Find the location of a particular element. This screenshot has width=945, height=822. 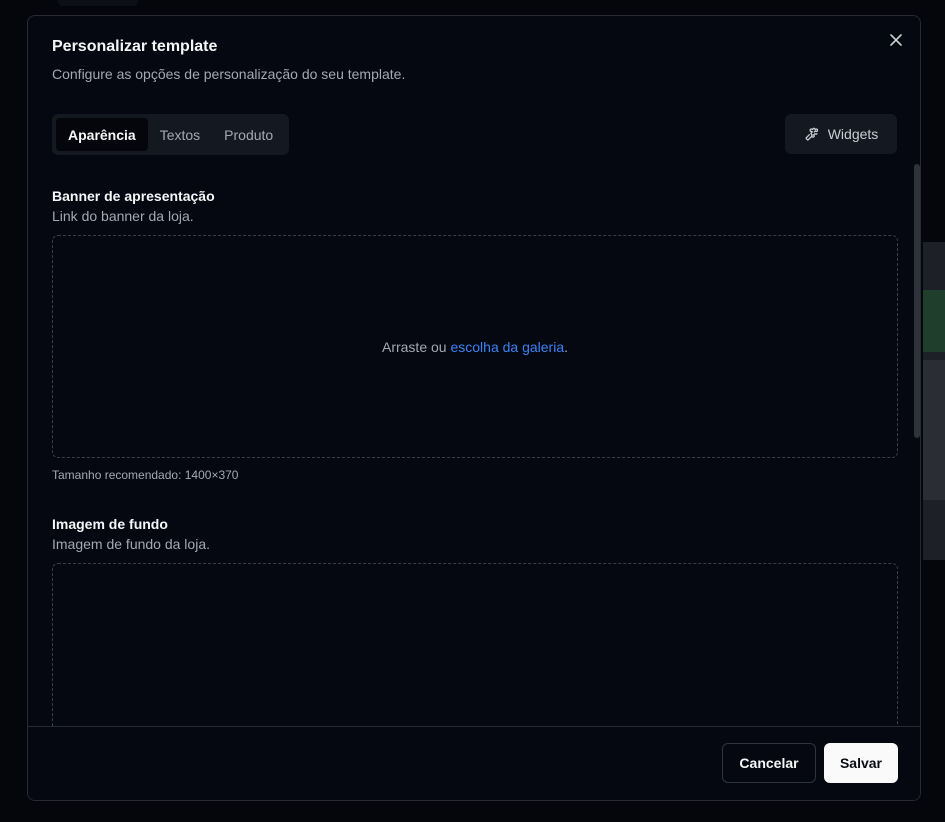

scrollbar-thumb is located at coordinates (917, 301).